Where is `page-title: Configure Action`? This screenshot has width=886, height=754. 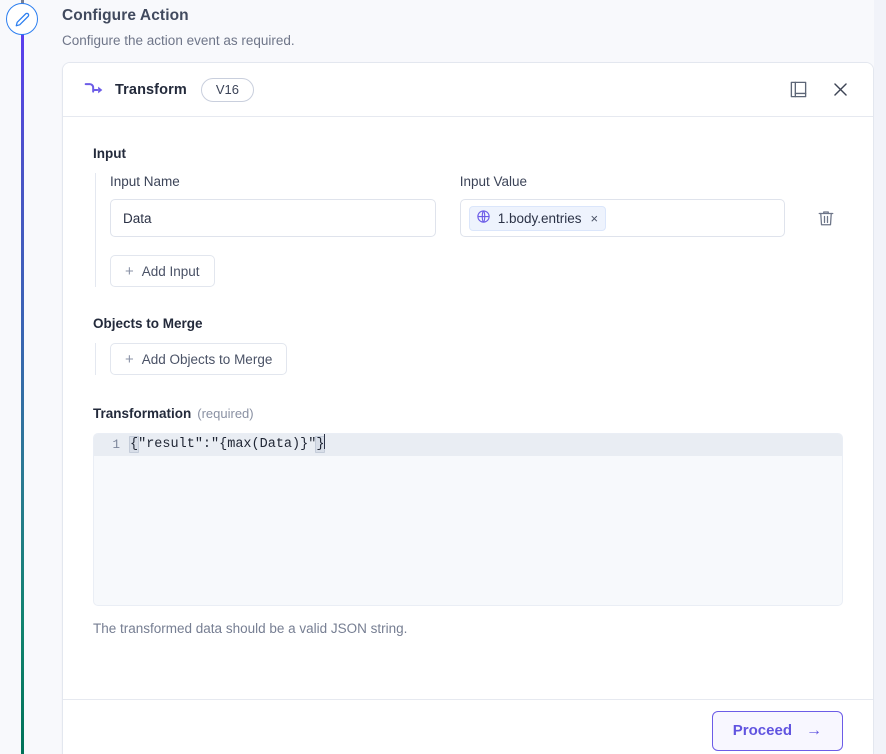
page-title: Configure Action is located at coordinates (125, 15).